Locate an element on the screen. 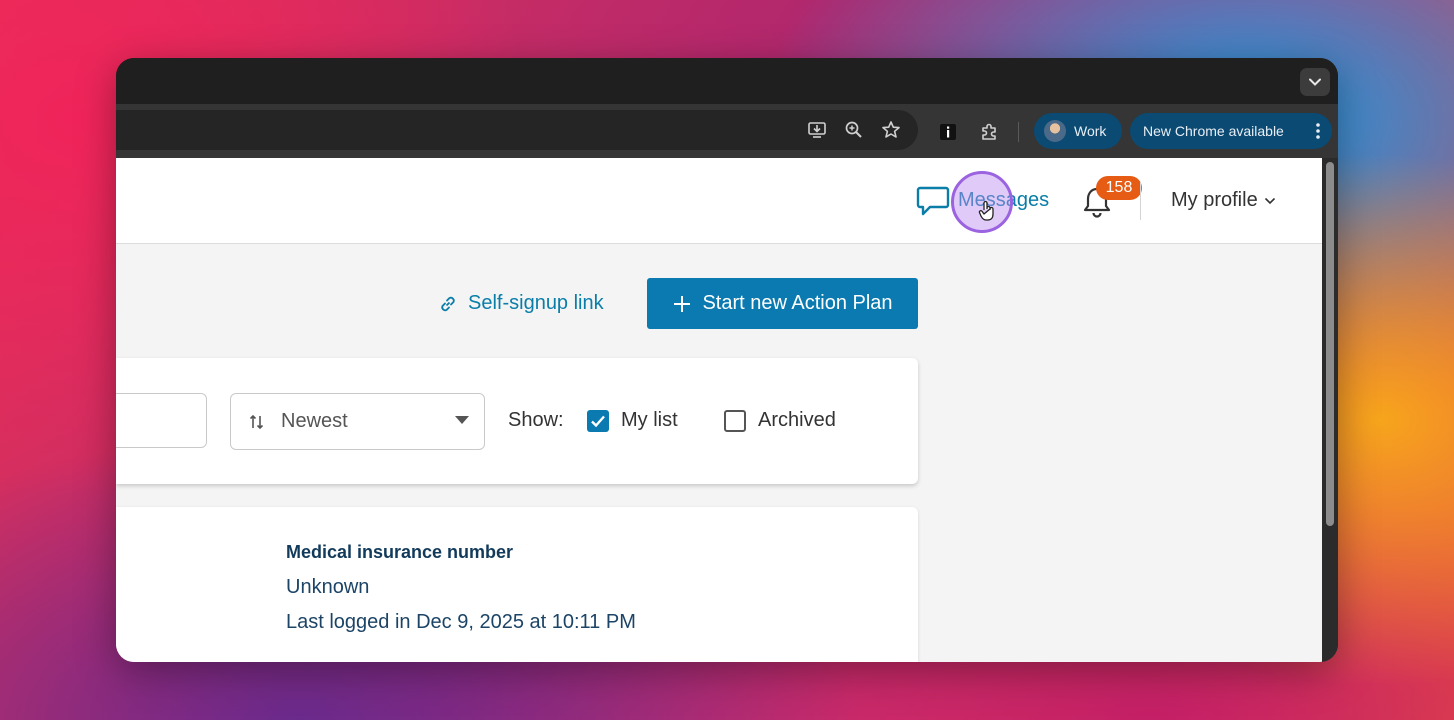  browser-toolbar: Work New Chrome available is located at coordinates (727, 131).